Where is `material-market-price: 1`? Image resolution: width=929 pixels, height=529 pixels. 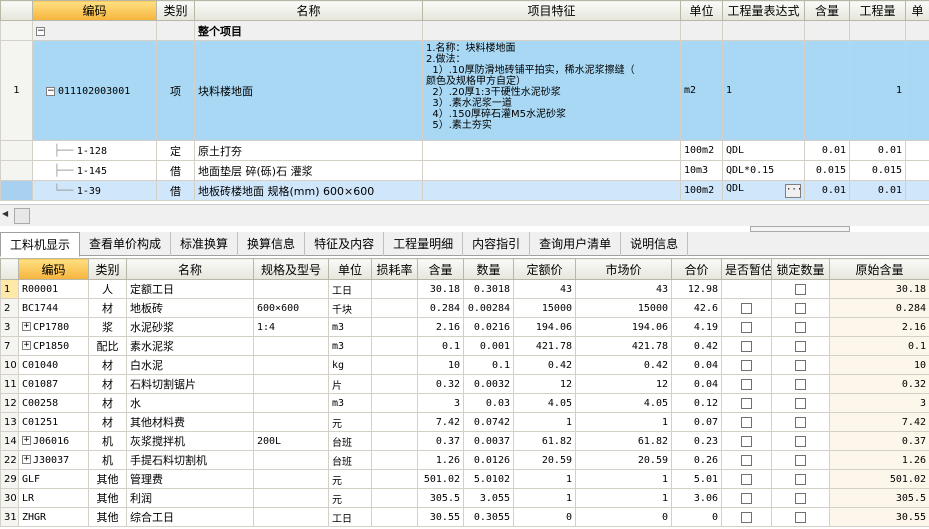 material-market-price: 1 is located at coordinates (623, 498).